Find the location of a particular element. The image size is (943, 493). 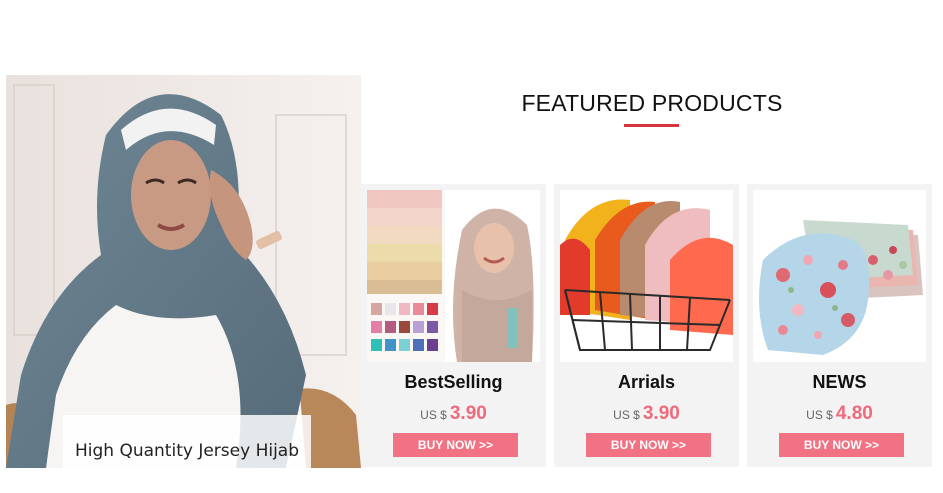

product-name: BestSelling is located at coordinates (453, 382).